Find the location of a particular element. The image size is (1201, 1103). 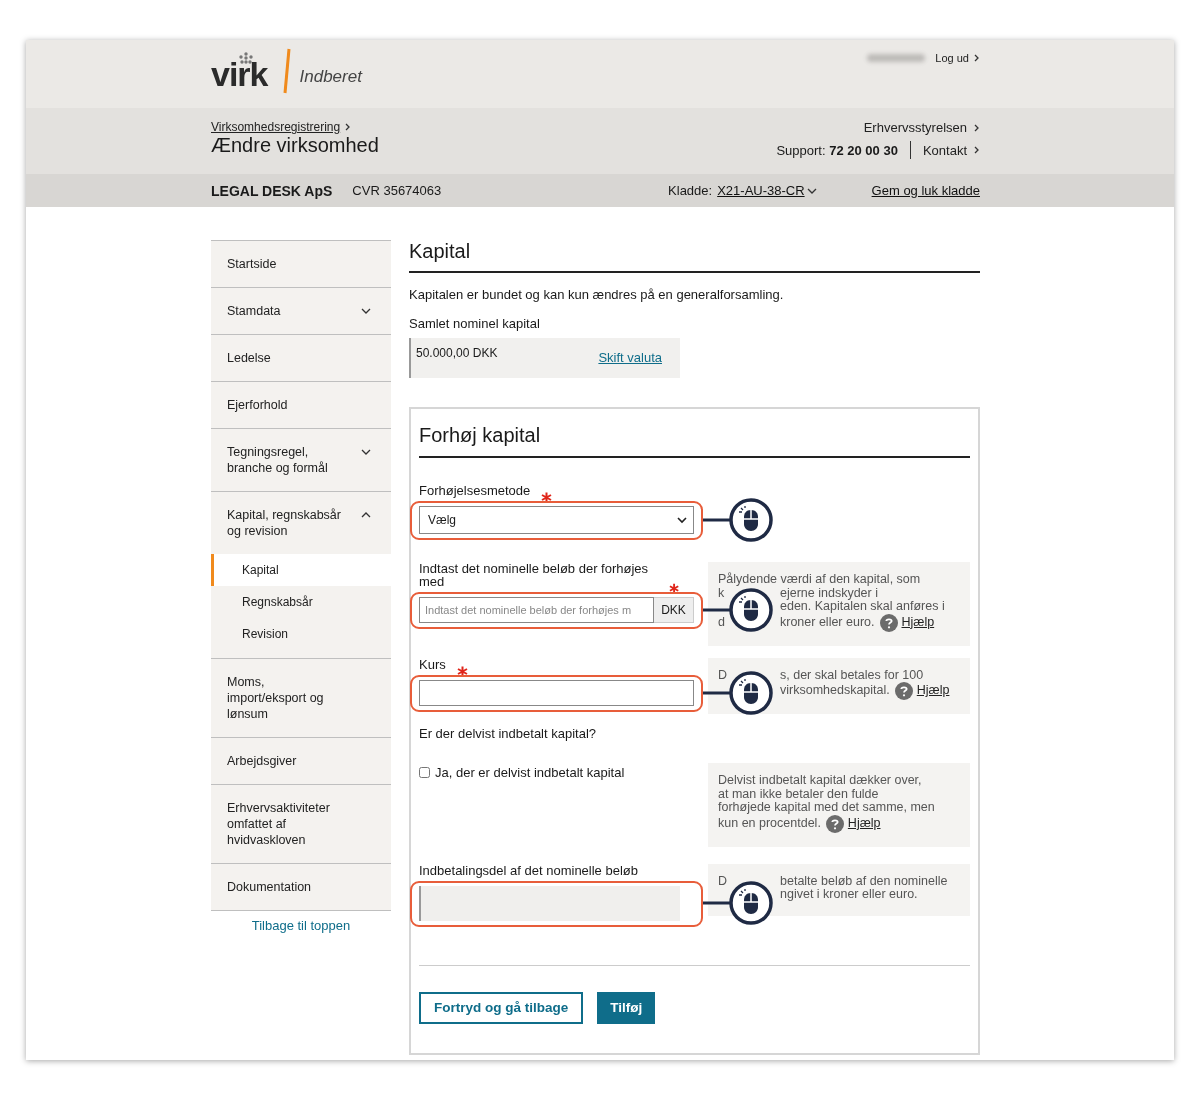

help-text: at man ikke betaler den fulde is located at coordinates (798, 794).